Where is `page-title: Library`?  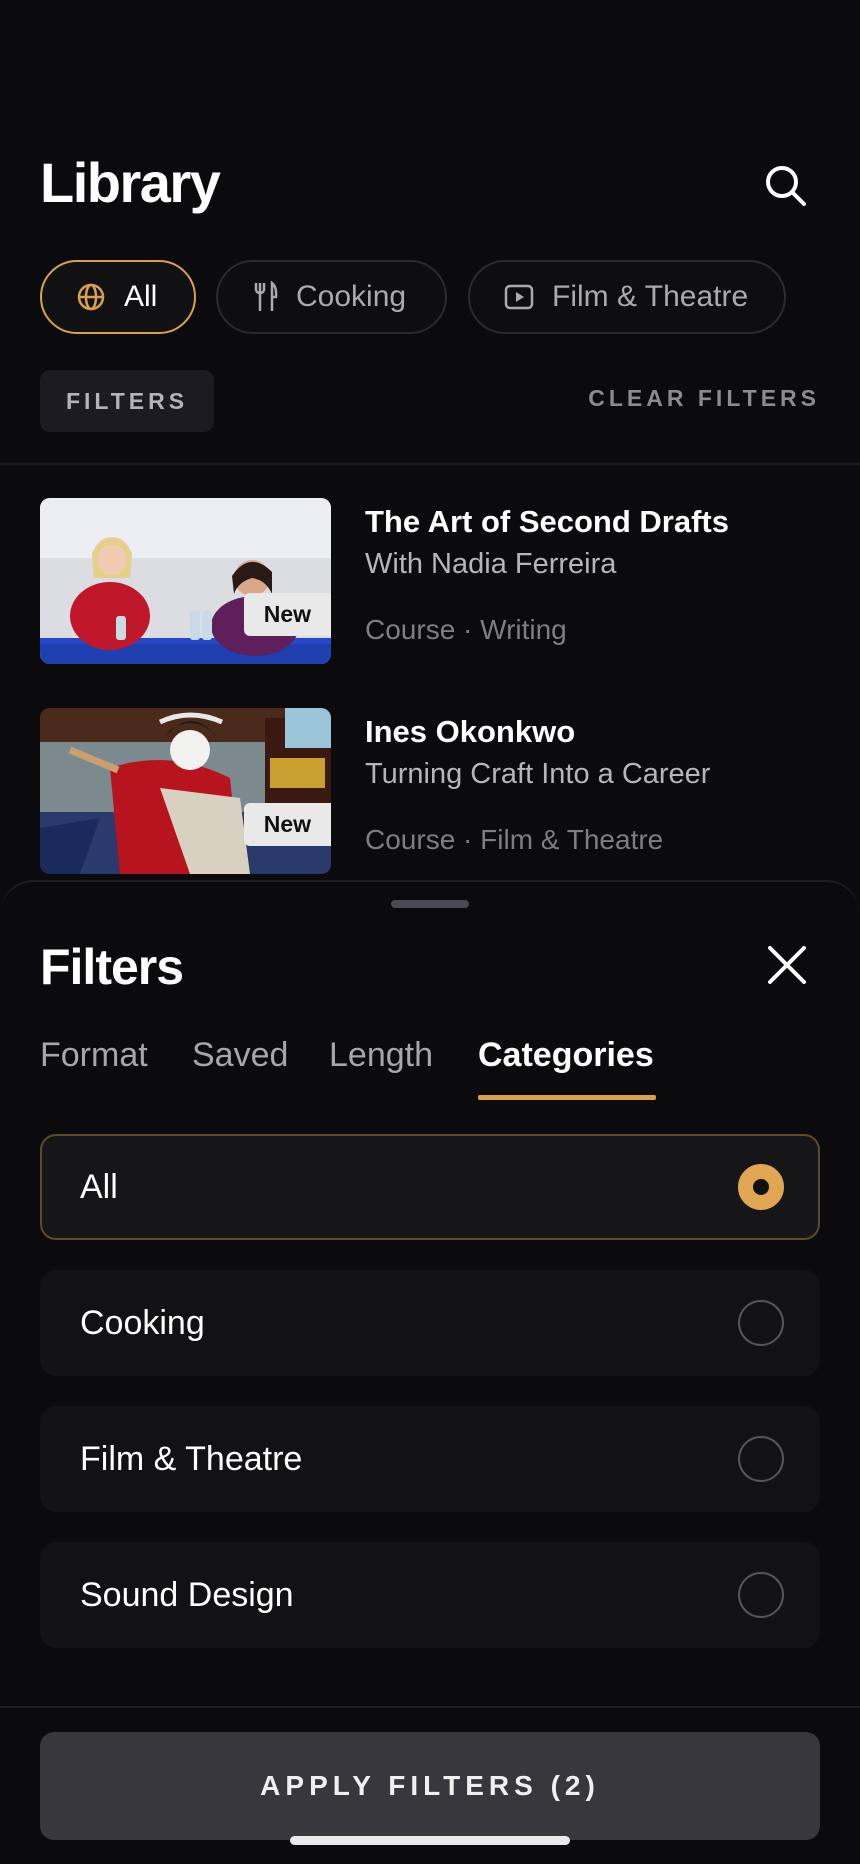 page-title: Library is located at coordinates (130, 182).